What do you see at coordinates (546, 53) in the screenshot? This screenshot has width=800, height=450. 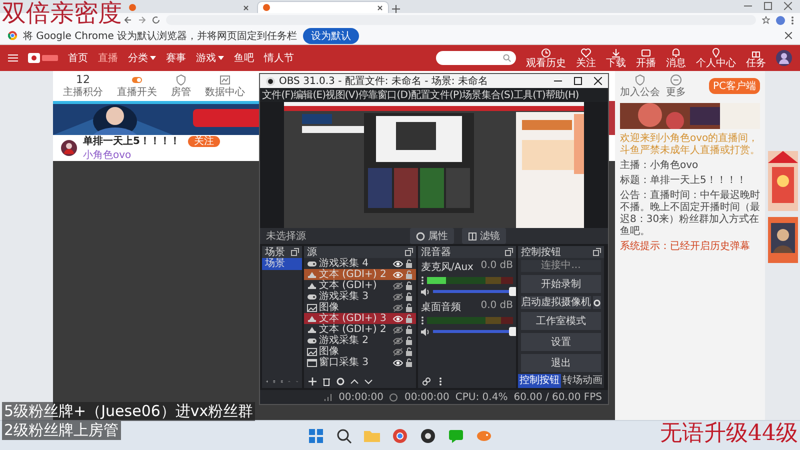 I see `clock-icon` at bounding box center [546, 53].